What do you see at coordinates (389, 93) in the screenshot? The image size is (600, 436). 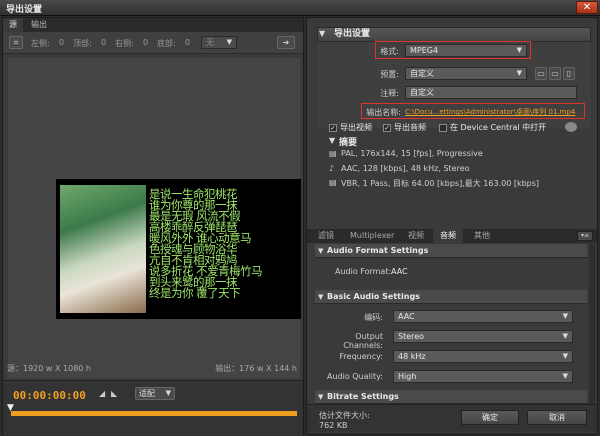 I see `comment-label: 注释:` at bounding box center [389, 93].